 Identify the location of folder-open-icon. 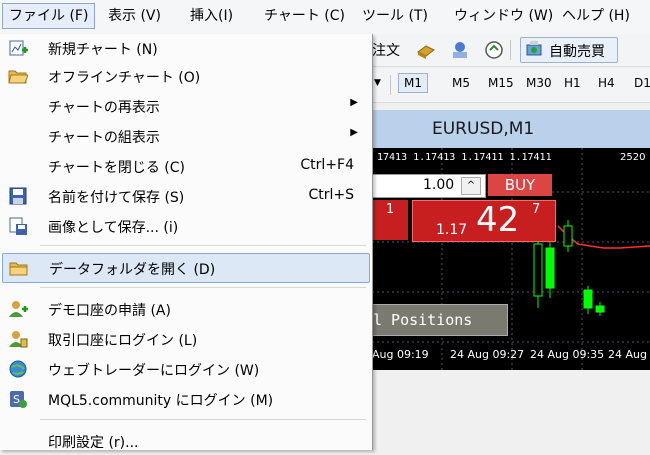
(18, 76).